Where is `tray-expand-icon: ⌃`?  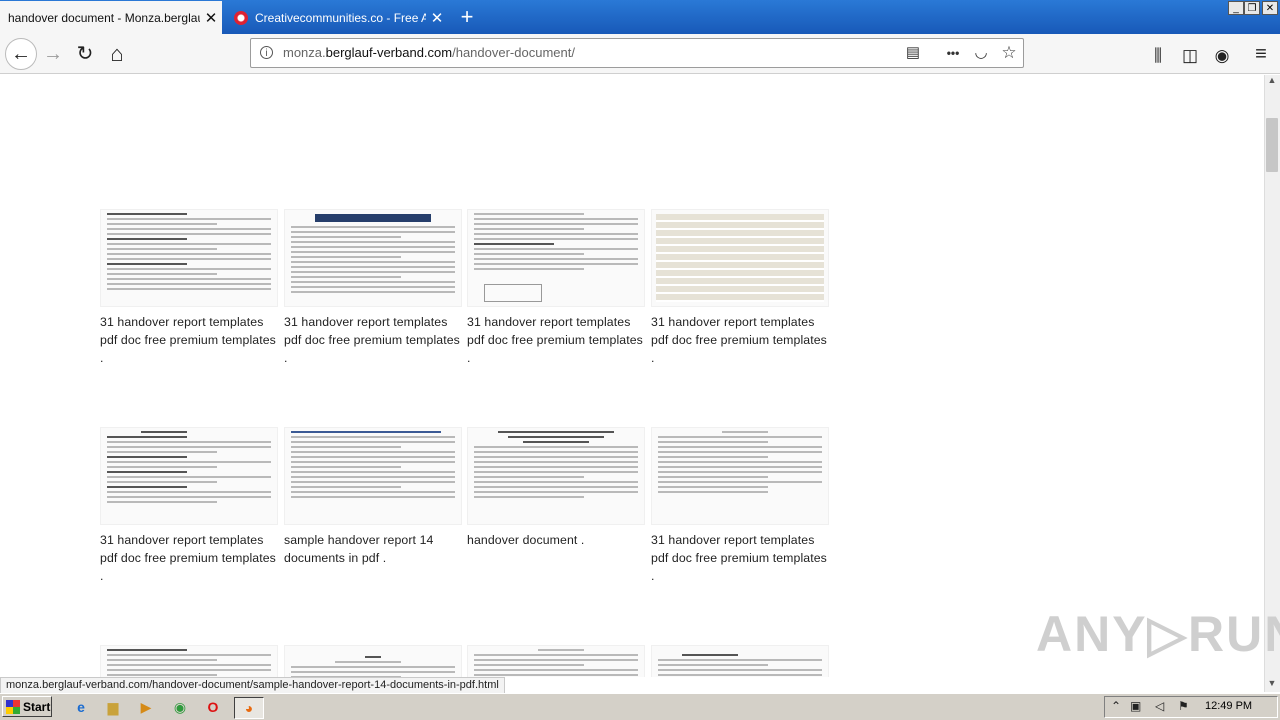
tray-expand-icon: ⌃ is located at coordinates (1116, 706).